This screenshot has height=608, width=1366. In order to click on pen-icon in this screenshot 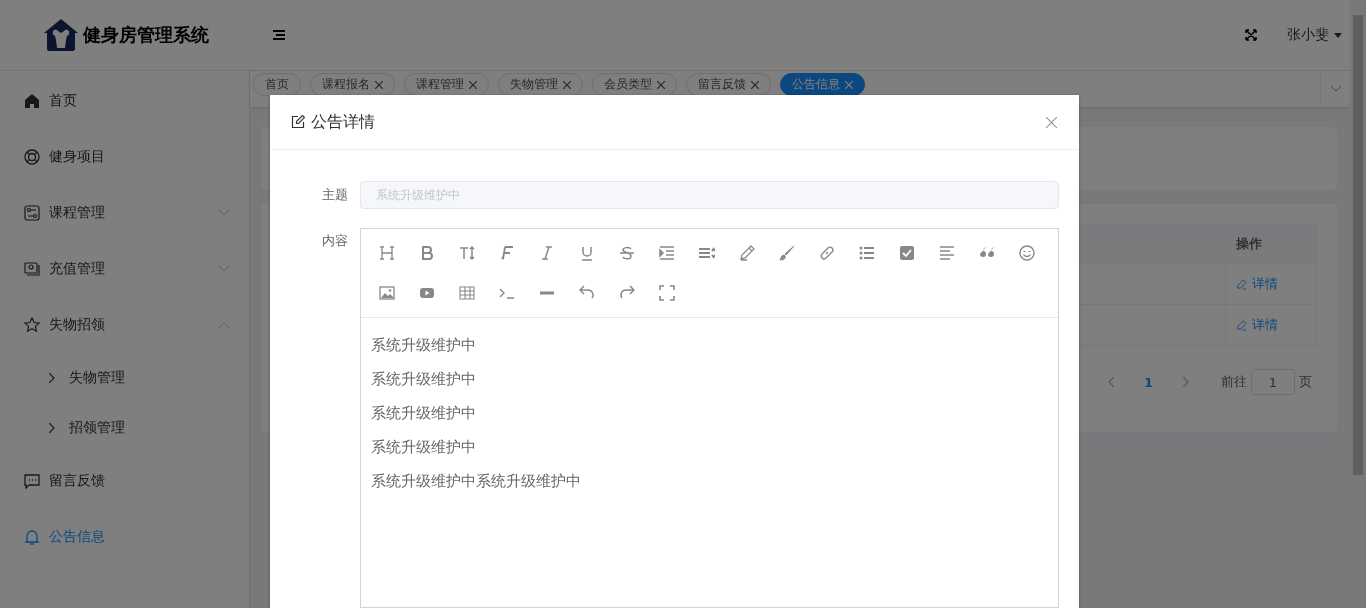, I will do `click(747, 253)`.